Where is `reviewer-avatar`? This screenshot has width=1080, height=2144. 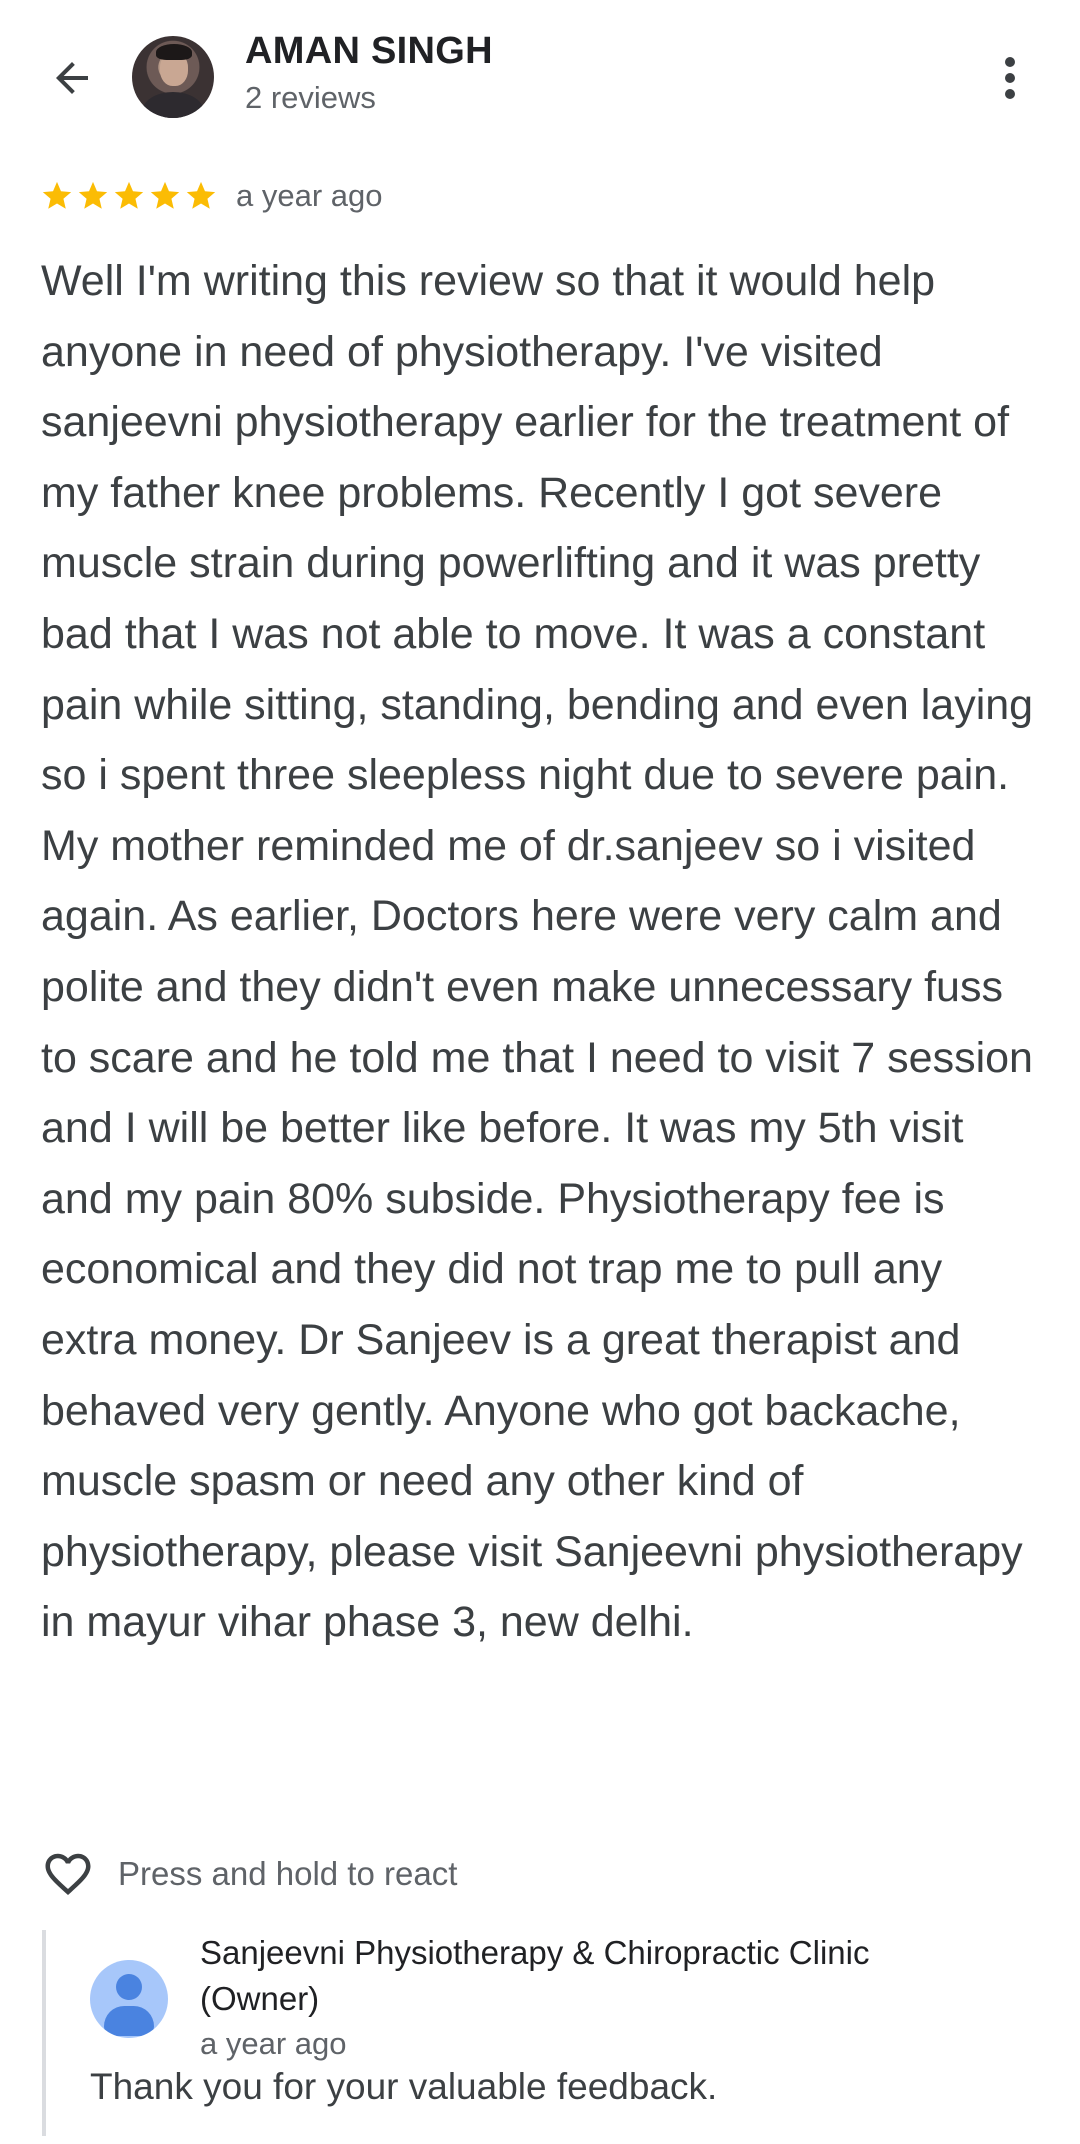
reviewer-avatar is located at coordinates (173, 77).